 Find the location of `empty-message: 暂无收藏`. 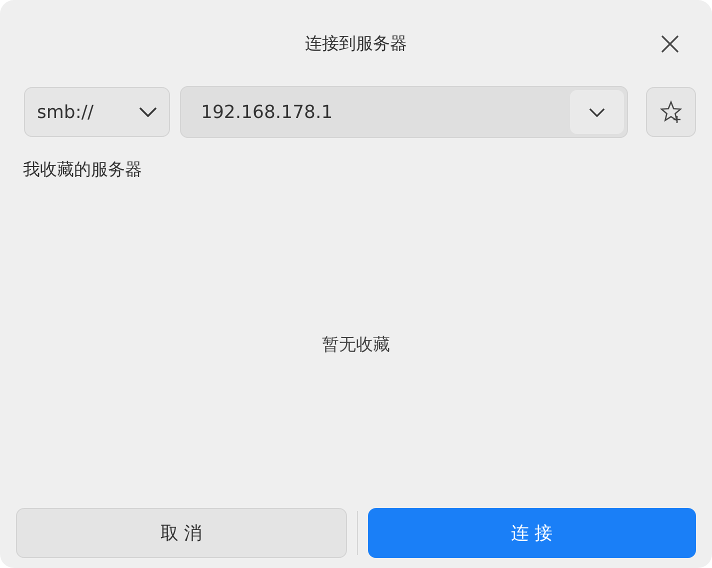

empty-message: 暂无收藏 is located at coordinates (356, 345).